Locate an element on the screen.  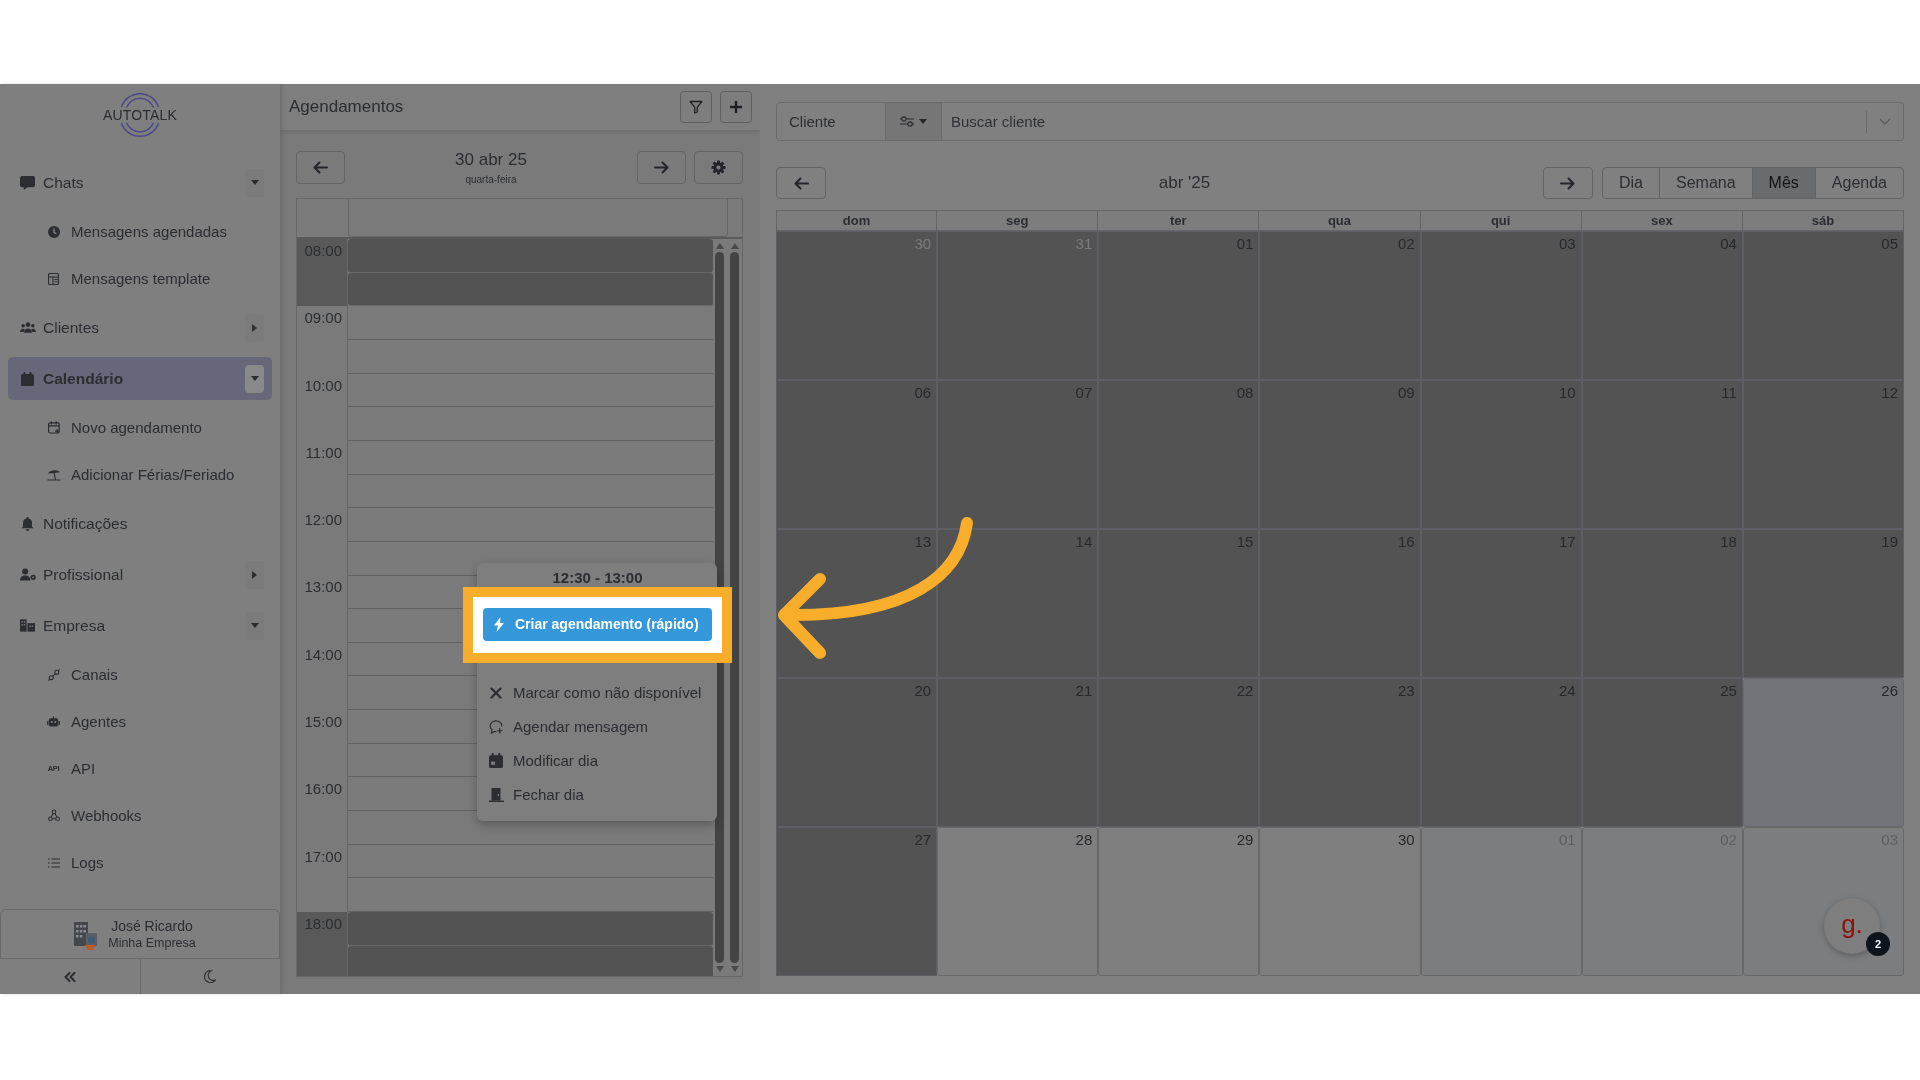
user-gear-icon is located at coordinates (27, 574).